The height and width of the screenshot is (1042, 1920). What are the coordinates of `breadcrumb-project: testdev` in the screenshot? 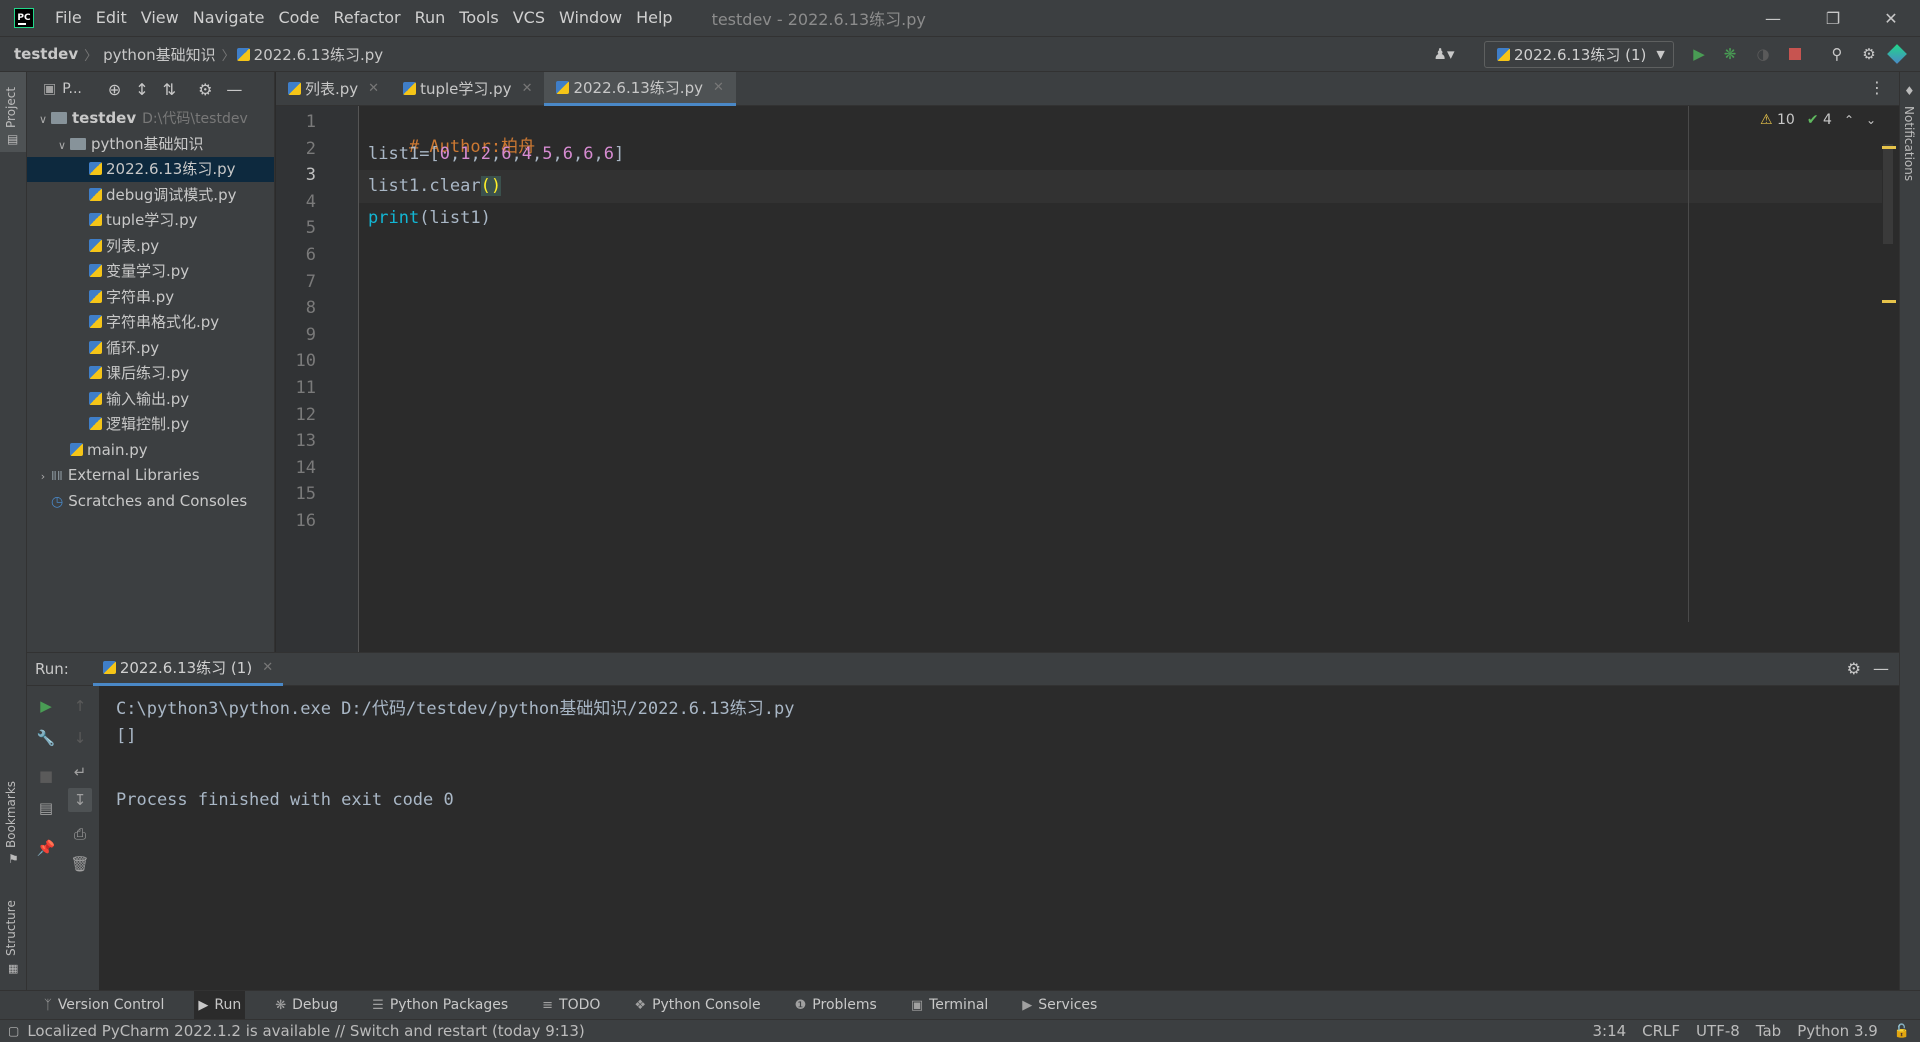 It's located at (46, 54).